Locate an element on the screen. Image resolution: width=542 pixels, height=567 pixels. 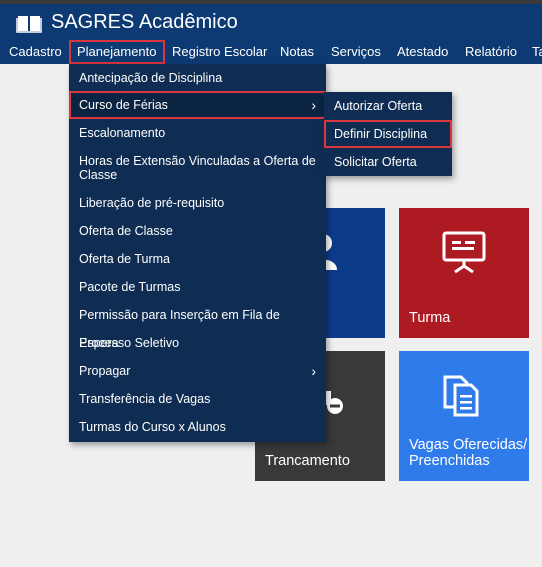
menu-item-curso-de-ferias: Curso de Férias › is located at coordinates (197, 105).